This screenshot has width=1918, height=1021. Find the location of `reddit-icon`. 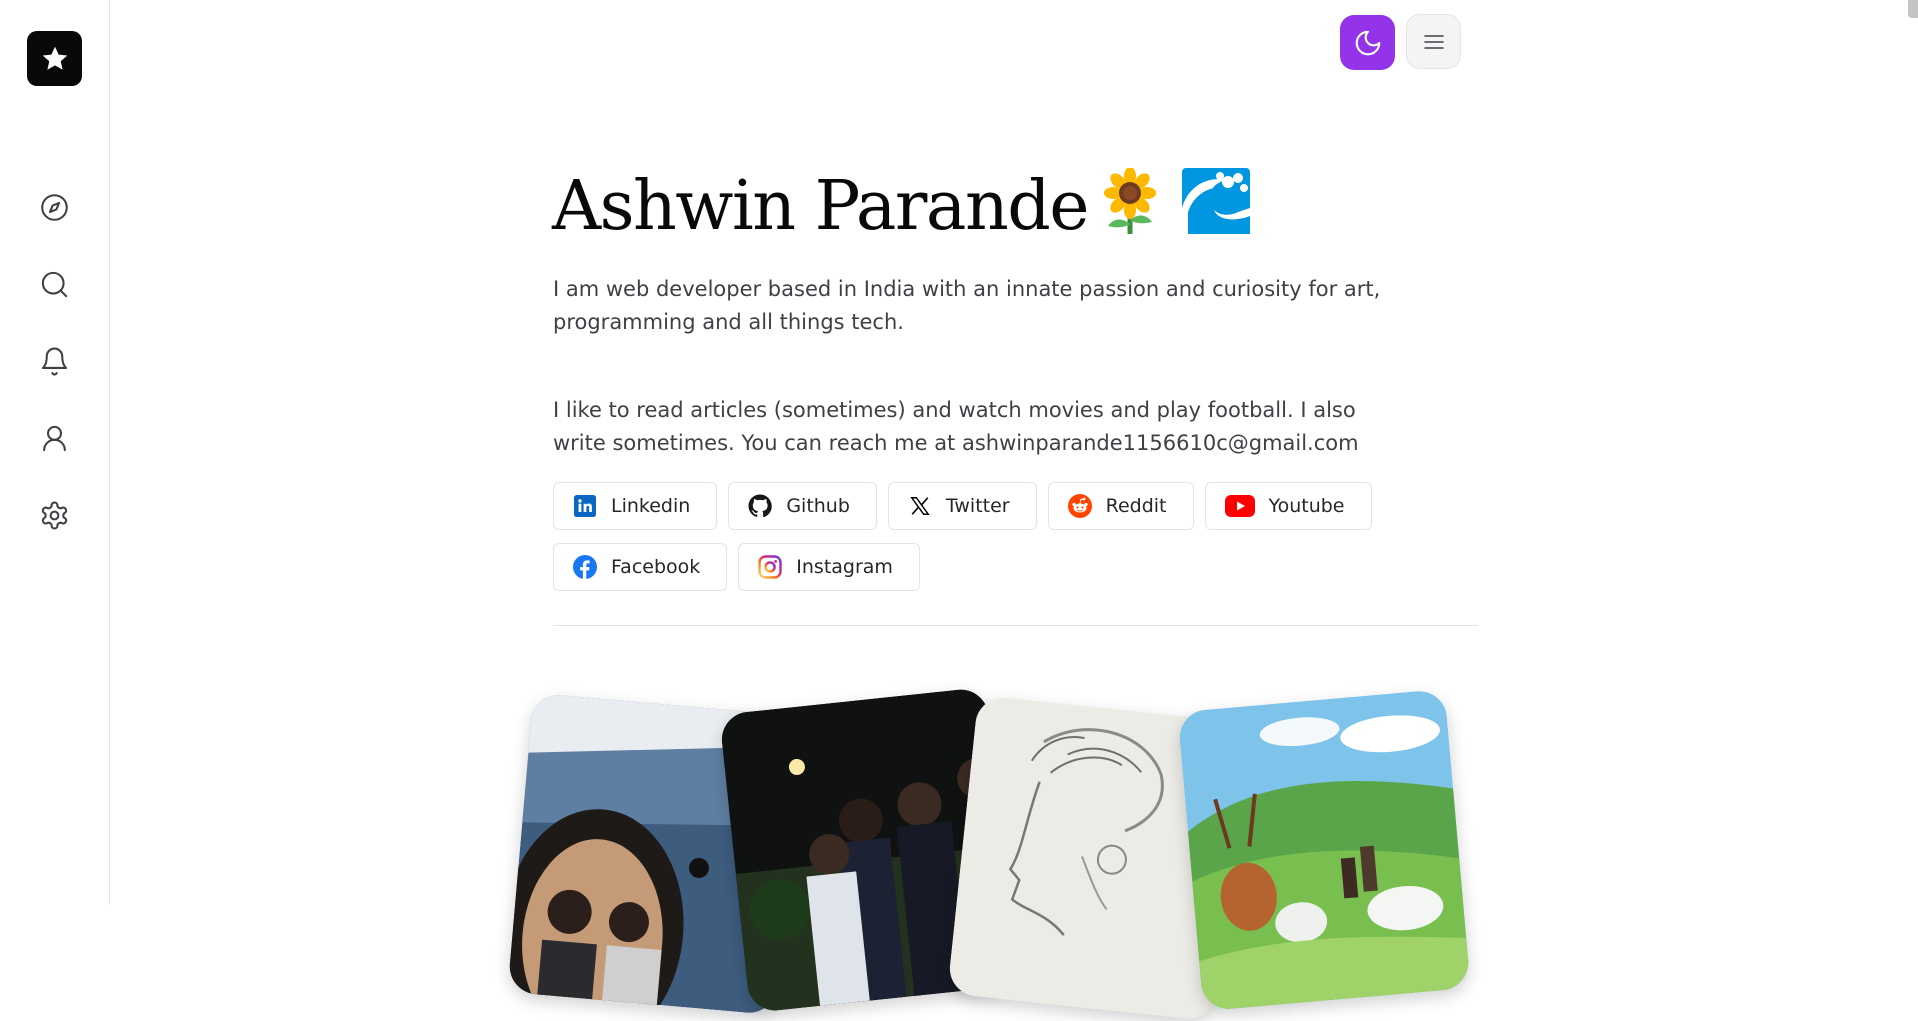

reddit-icon is located at coordinates (1079, 506).